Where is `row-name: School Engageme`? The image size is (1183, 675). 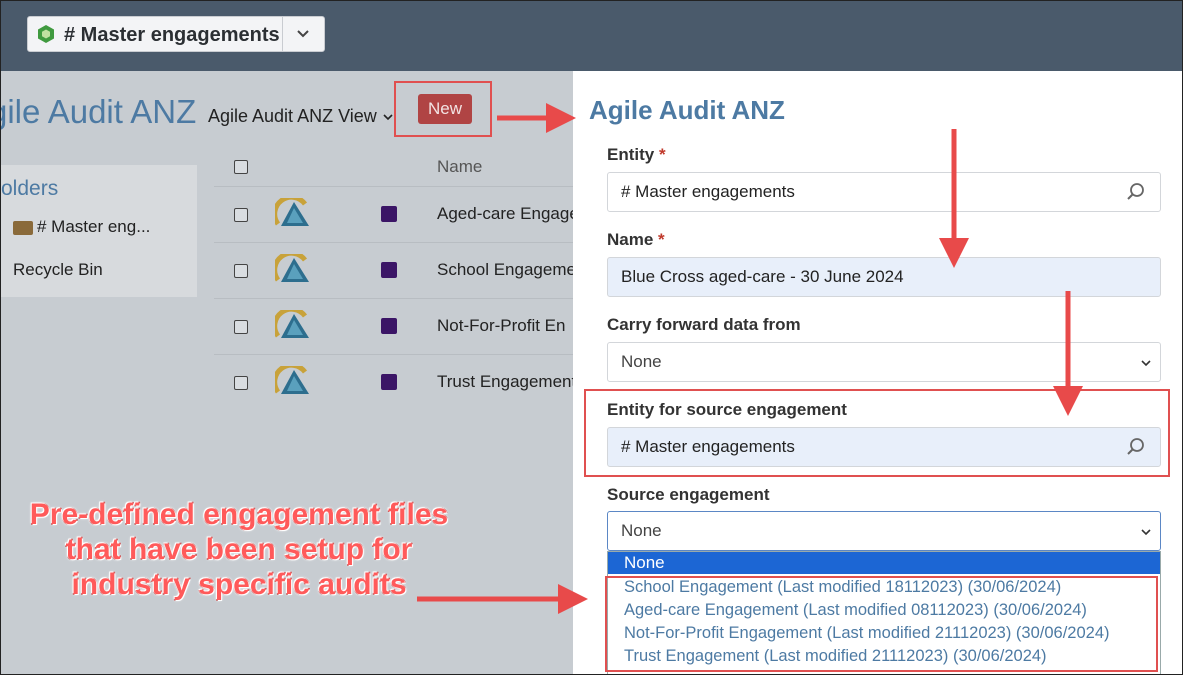 row-name: School Engageme is located at coordinates (506, 270).